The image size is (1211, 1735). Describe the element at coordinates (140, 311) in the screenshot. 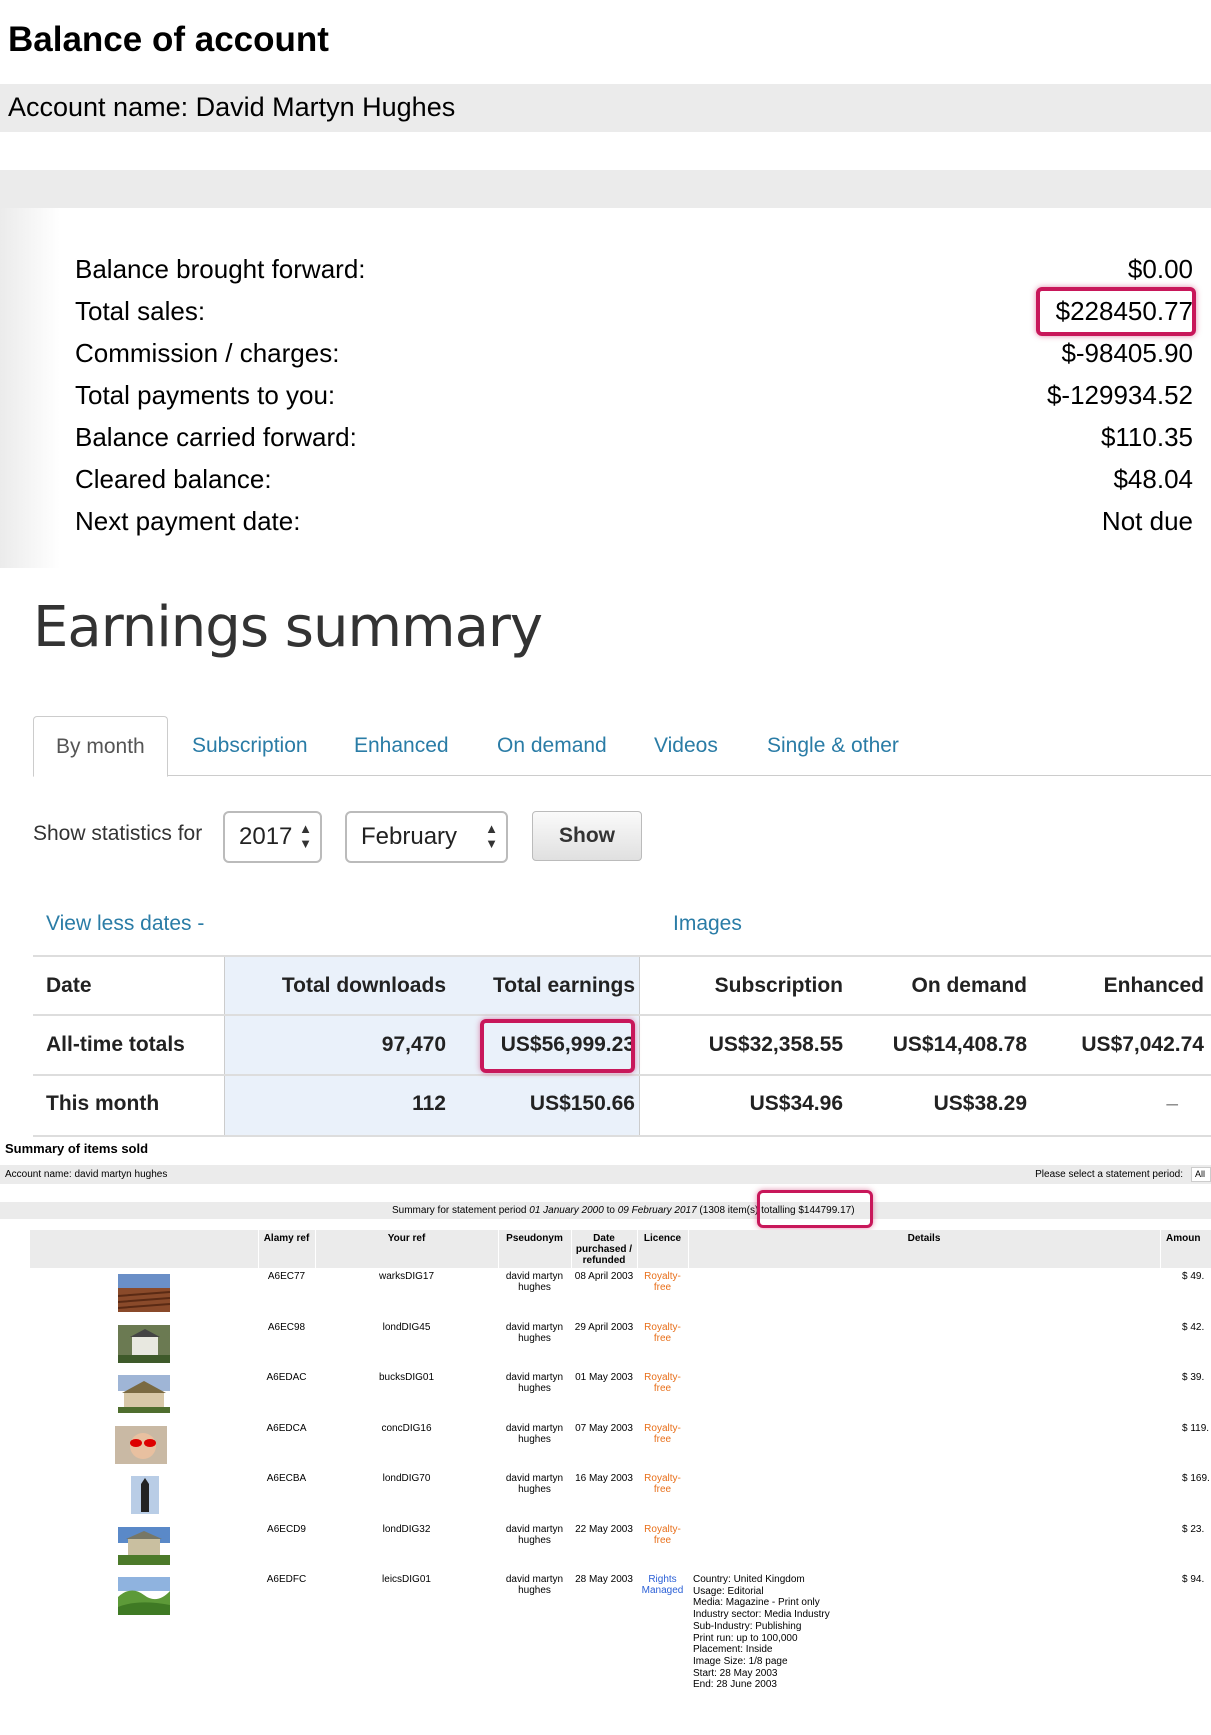

I see `balance-label: Total sales:` at that location.